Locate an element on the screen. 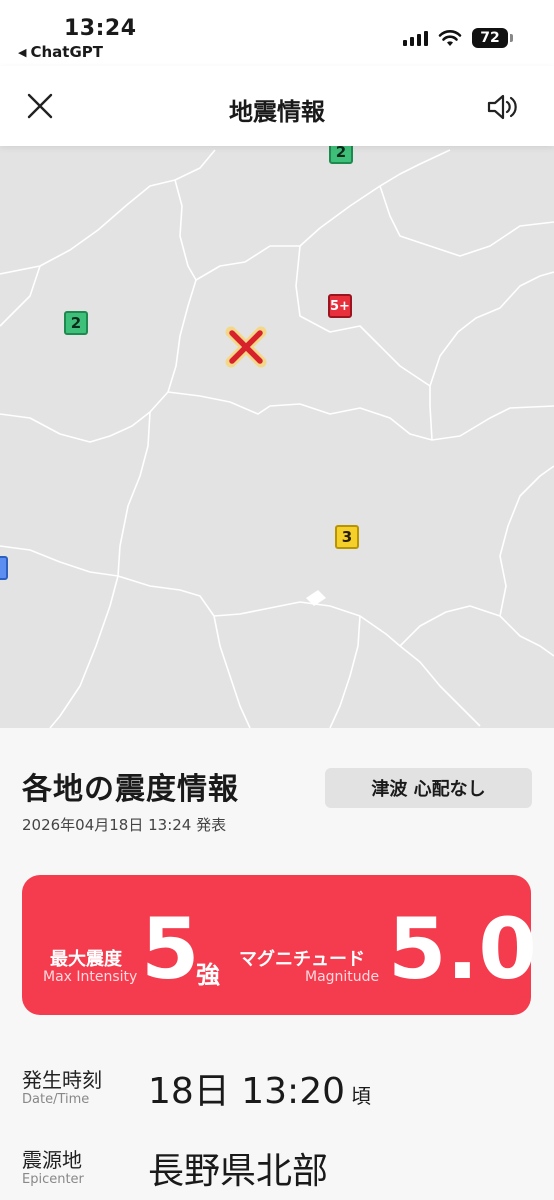  magnitude-value: 5.0 is located at coordinates (462, 949).